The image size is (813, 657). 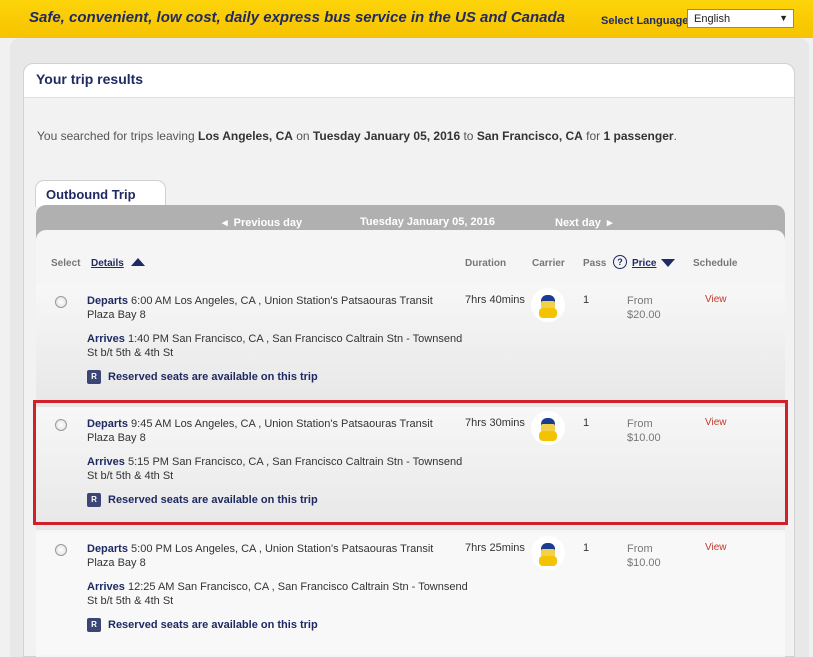 What do you see at coordinates (783, 18) in the screenshot?
I see `chevron-down-icon: ▼` at bounding box center [783, 18].